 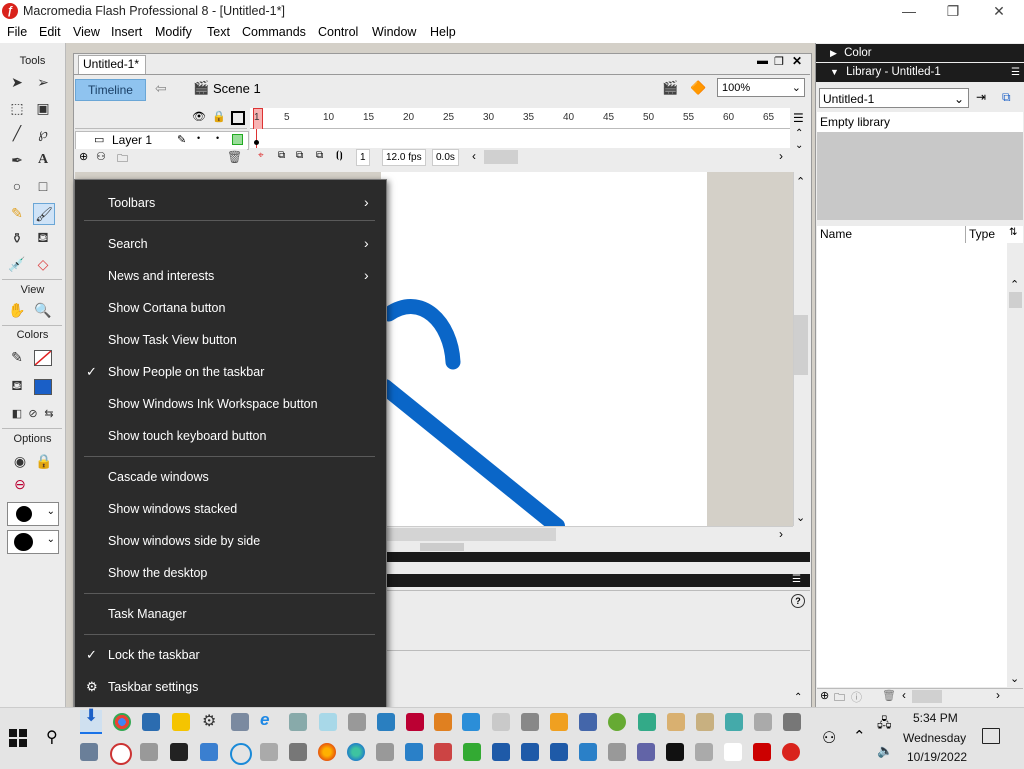 I want to click on brush-mode-icon: ◉, so click(x=20, y=461).